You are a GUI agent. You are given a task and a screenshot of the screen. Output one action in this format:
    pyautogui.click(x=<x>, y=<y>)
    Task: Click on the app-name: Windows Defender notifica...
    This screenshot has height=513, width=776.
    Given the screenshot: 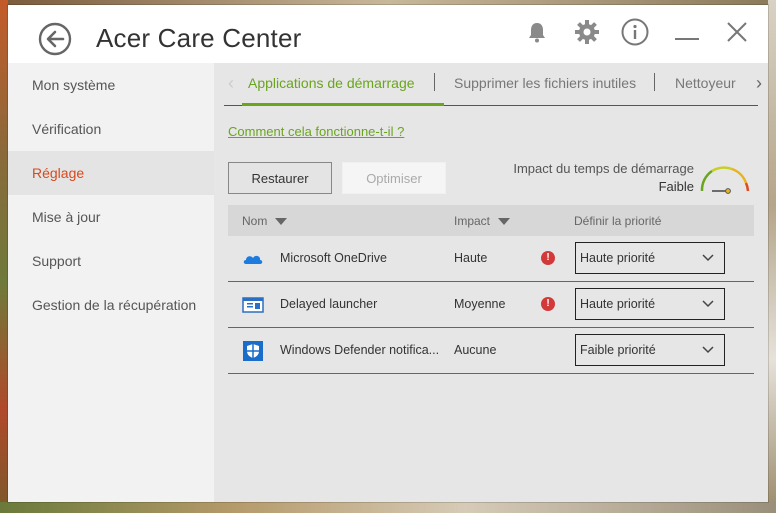 What is the action you would take?
    pyautogui.click(x=360, y=350)
    